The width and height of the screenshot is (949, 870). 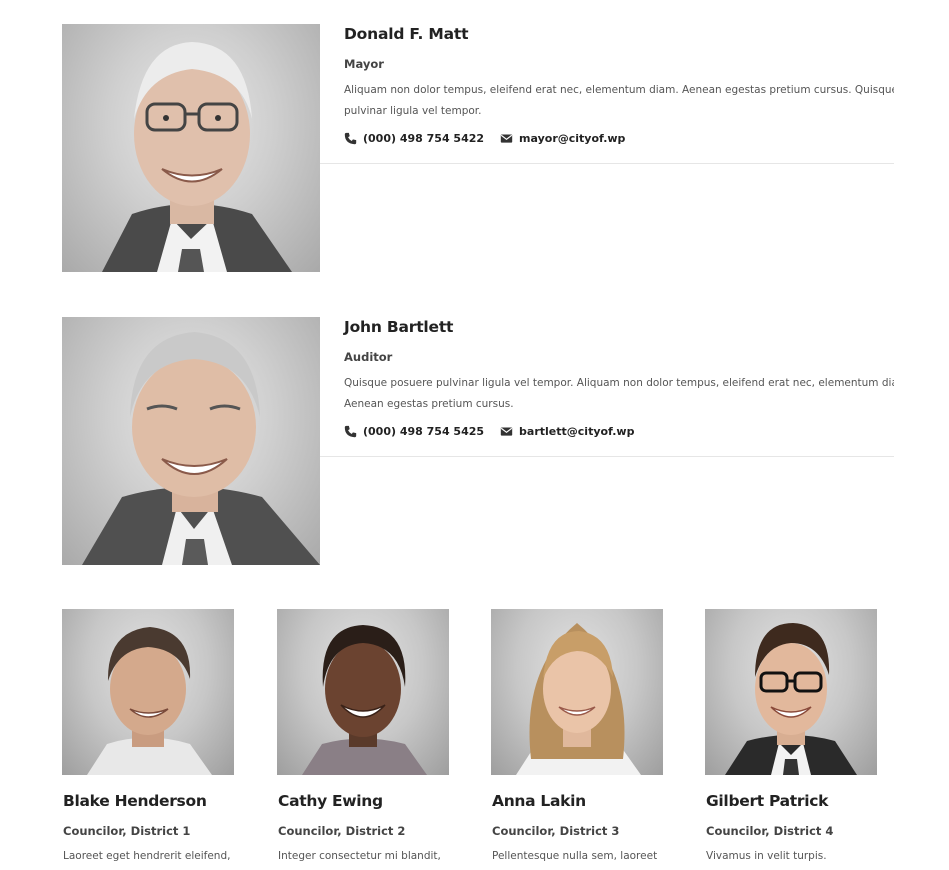 What do you see at coordinates (147, 856) in the screenshot?
I see `person-description: Laoreet eget hendrerit eleifend,` at bounding box center [147, 856].